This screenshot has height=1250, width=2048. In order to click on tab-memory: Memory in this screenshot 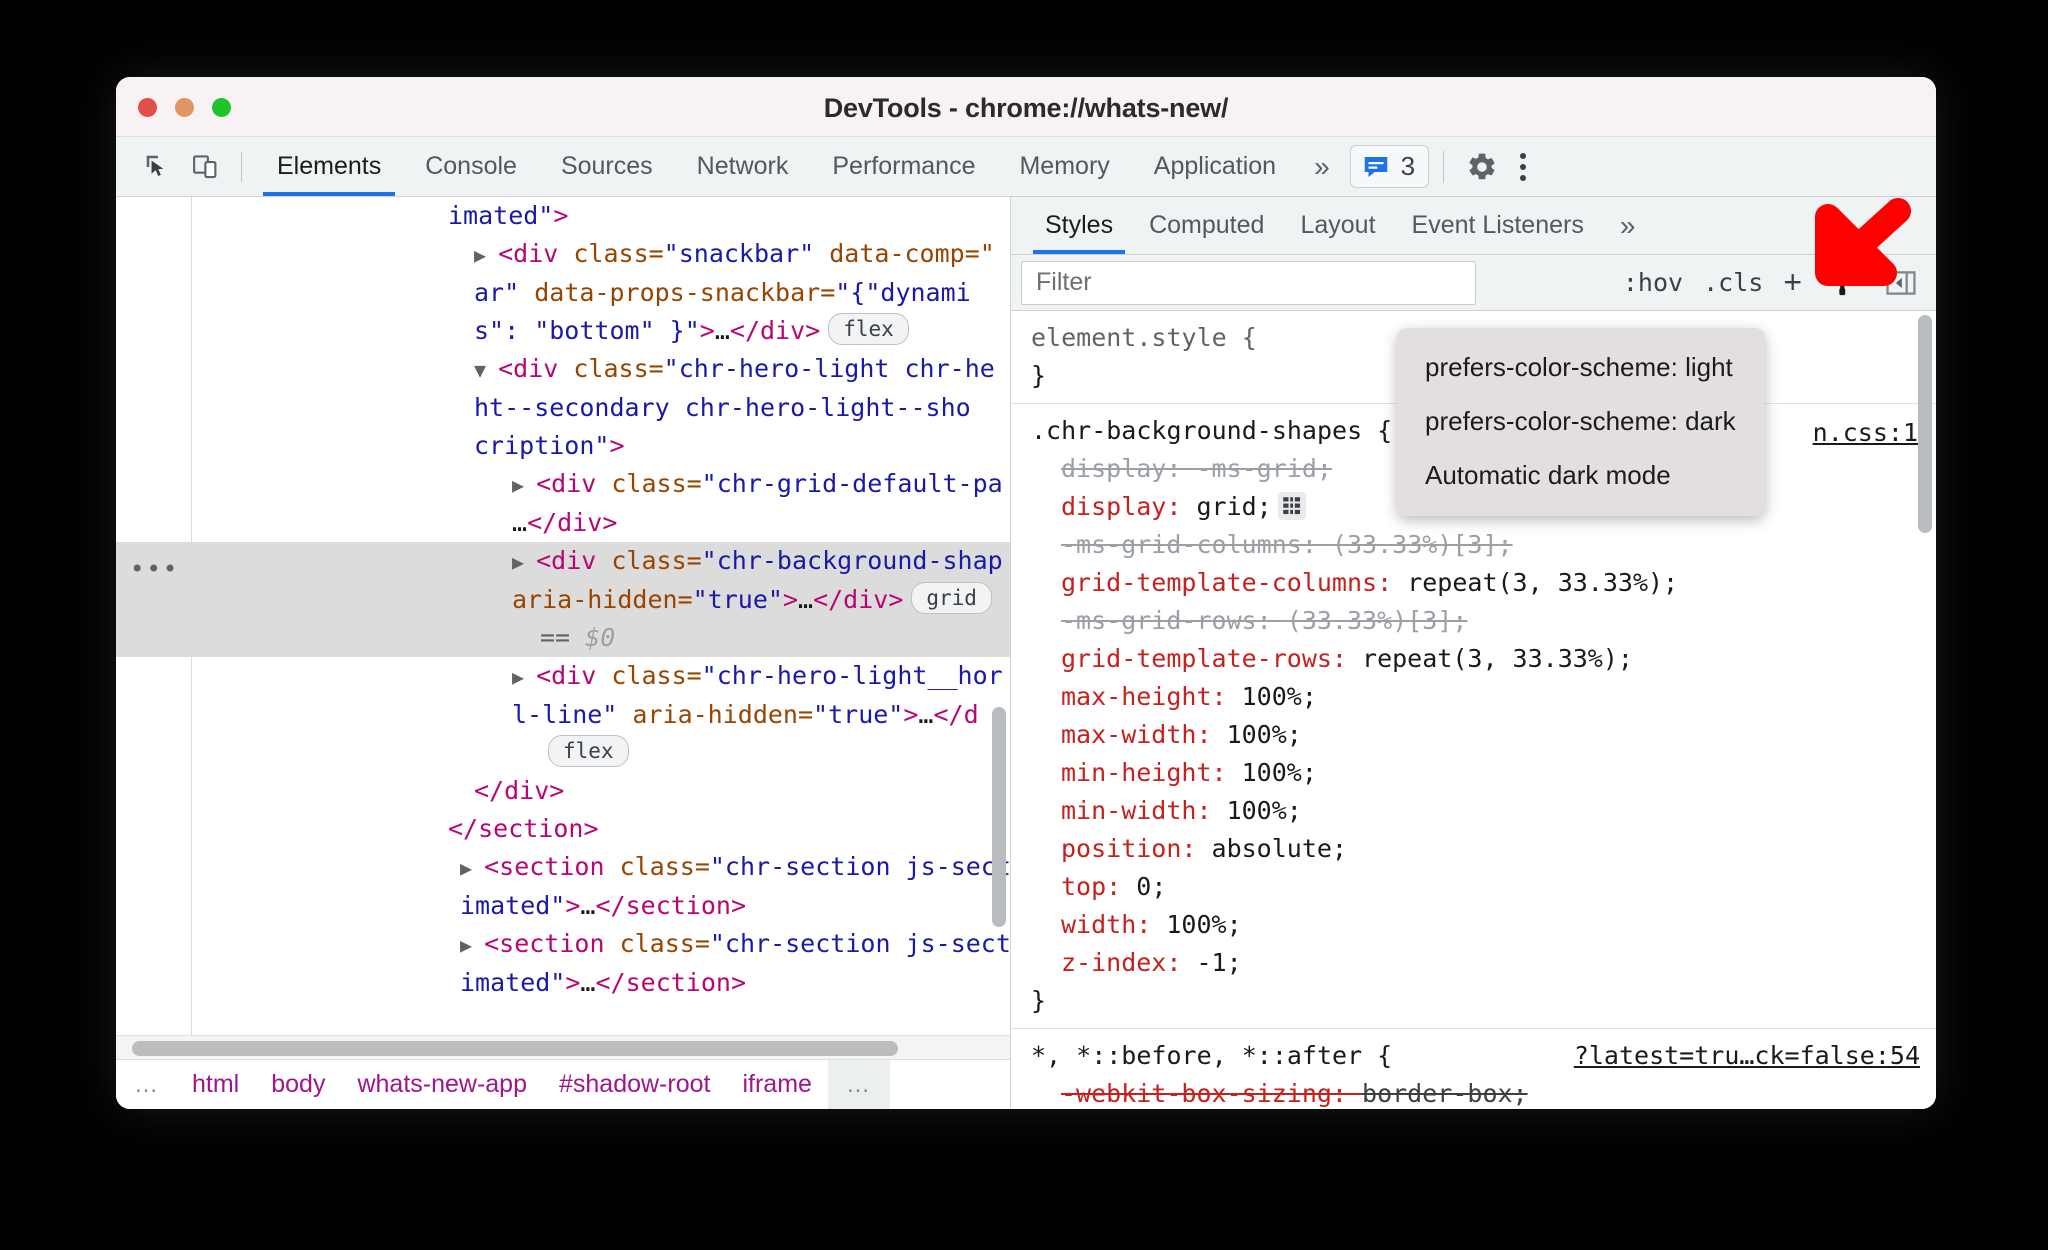, I will do `click(1064, 166)`.